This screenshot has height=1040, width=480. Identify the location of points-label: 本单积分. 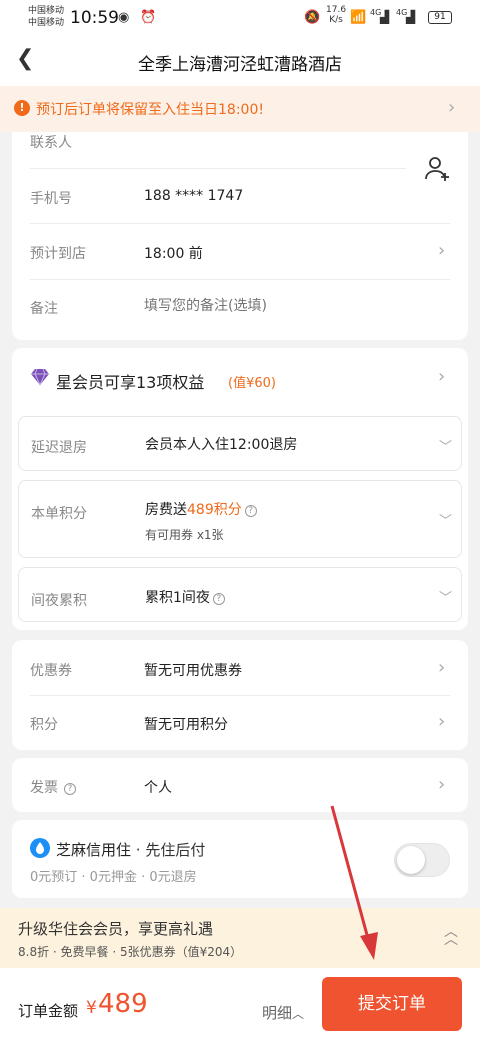
(59, 514).